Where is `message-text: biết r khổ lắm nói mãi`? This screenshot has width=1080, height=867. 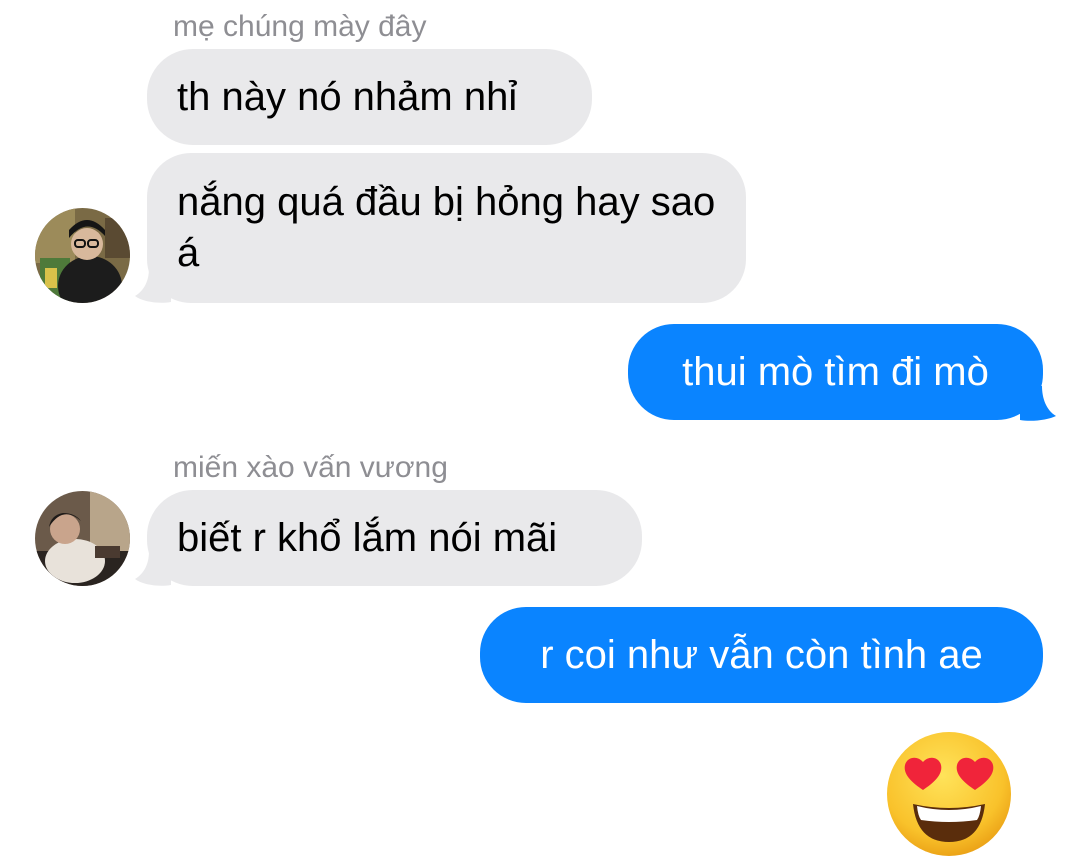 message-text: biết r khổ lắm nói mãi is located at coordinates (367, 537).